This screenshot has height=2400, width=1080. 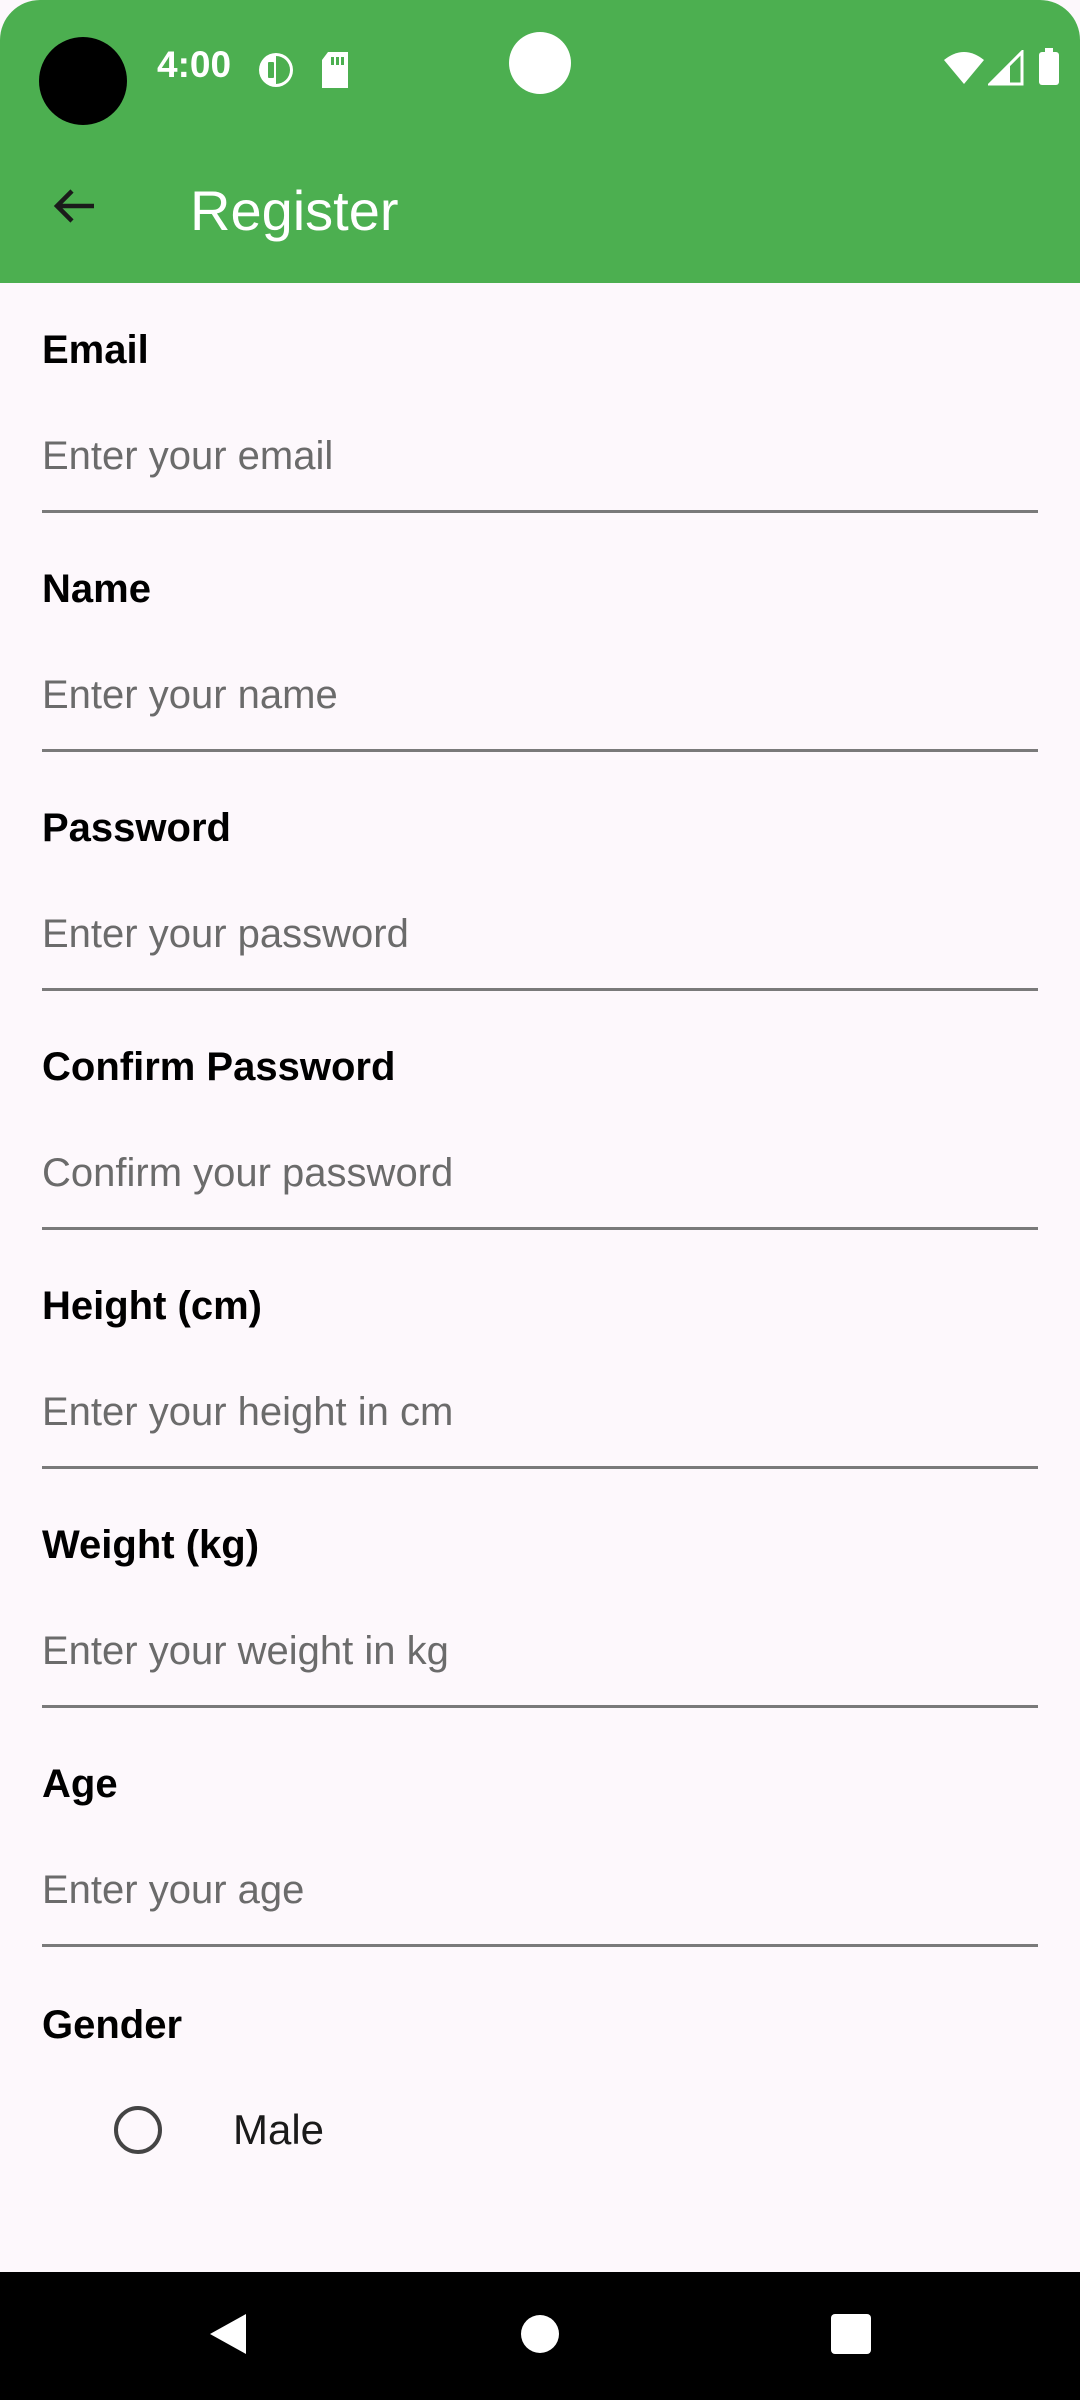 What do you see at coordinates (152, 1306) in the screenshot?
I see `height-label: Height (cm)` at bounding box center [152, 1306].